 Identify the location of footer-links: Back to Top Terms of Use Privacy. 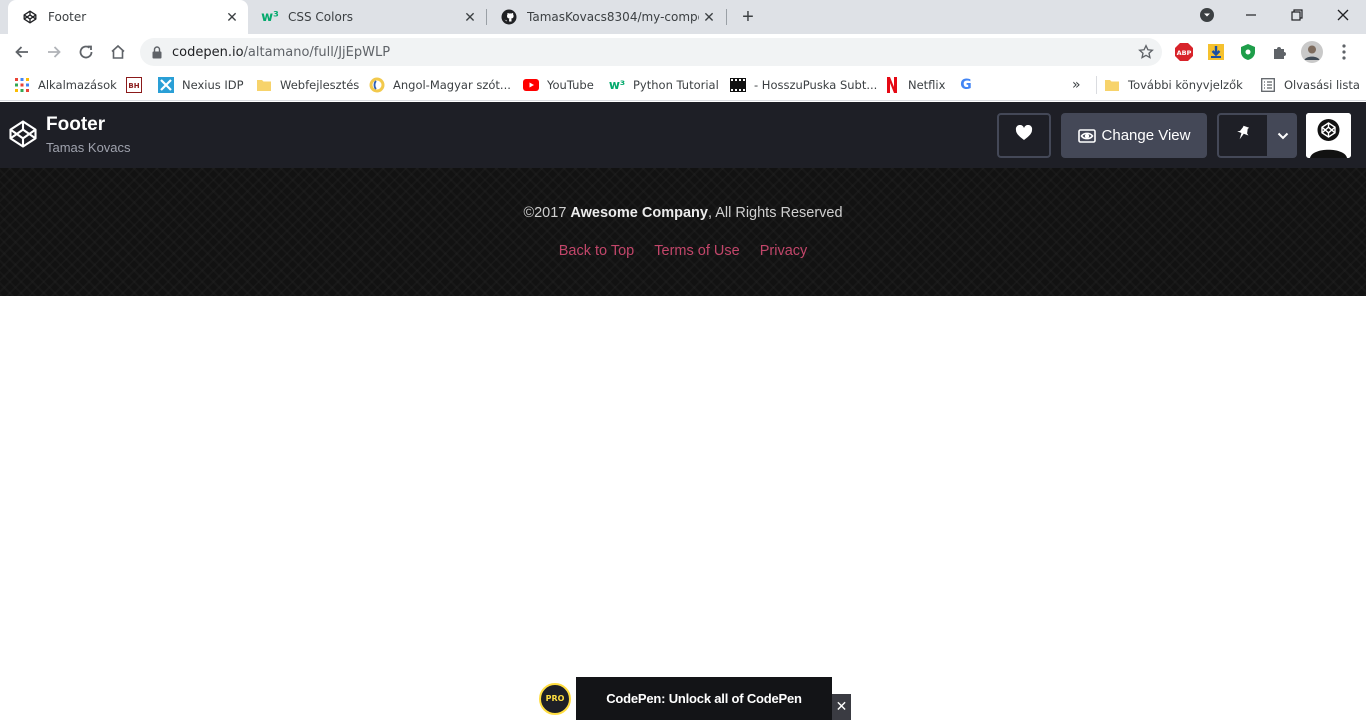
(683, 251).